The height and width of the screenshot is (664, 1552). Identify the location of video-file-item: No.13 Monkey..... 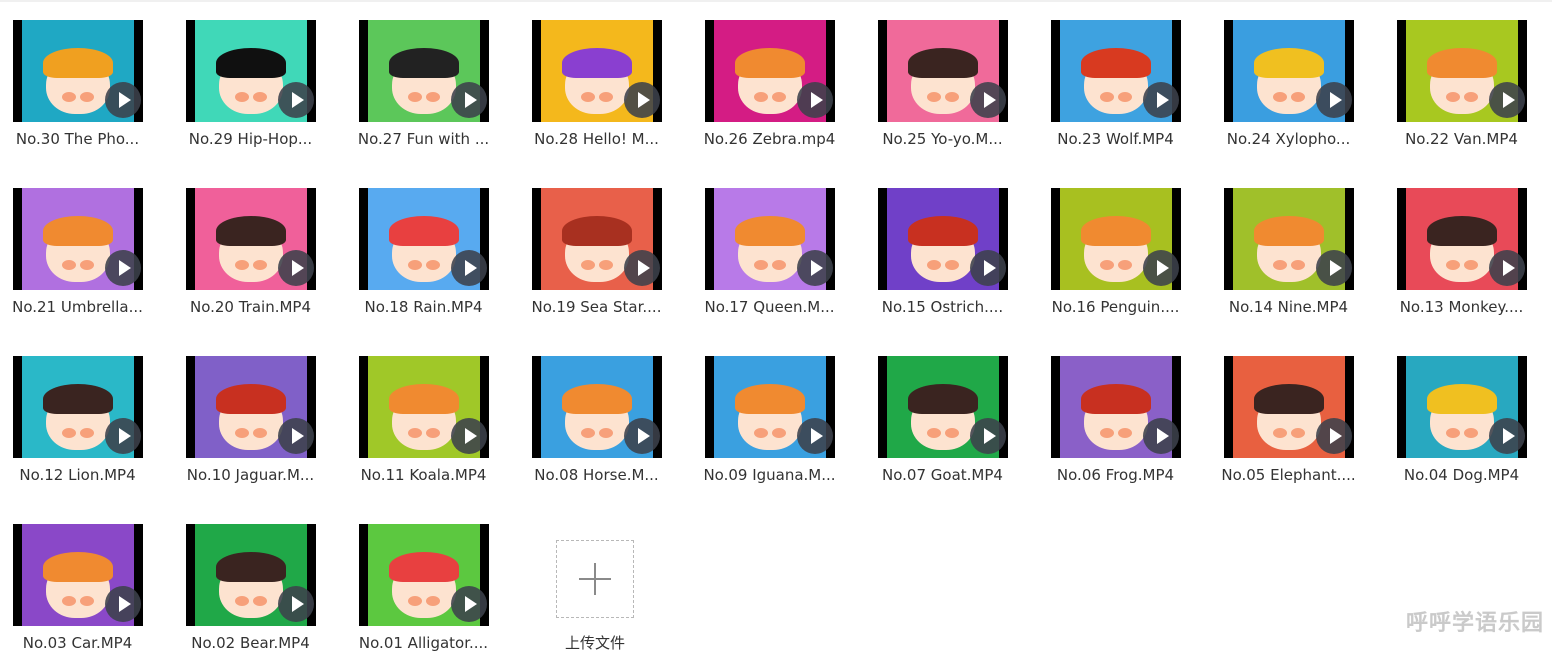
(1468, 248).